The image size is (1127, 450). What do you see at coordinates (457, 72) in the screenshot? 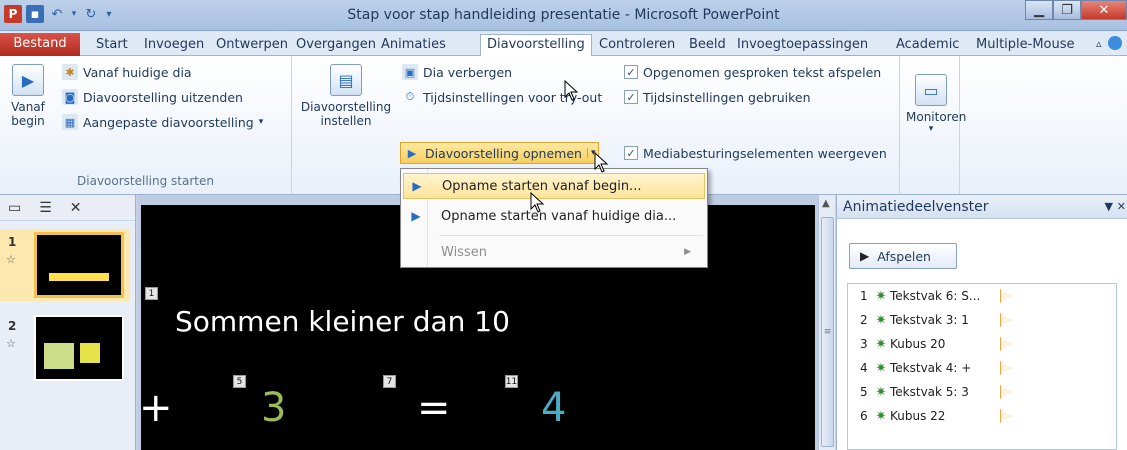
I see `dia-verbergen-button: ▣ Dia verbergen` at bounding box center [457, 72].